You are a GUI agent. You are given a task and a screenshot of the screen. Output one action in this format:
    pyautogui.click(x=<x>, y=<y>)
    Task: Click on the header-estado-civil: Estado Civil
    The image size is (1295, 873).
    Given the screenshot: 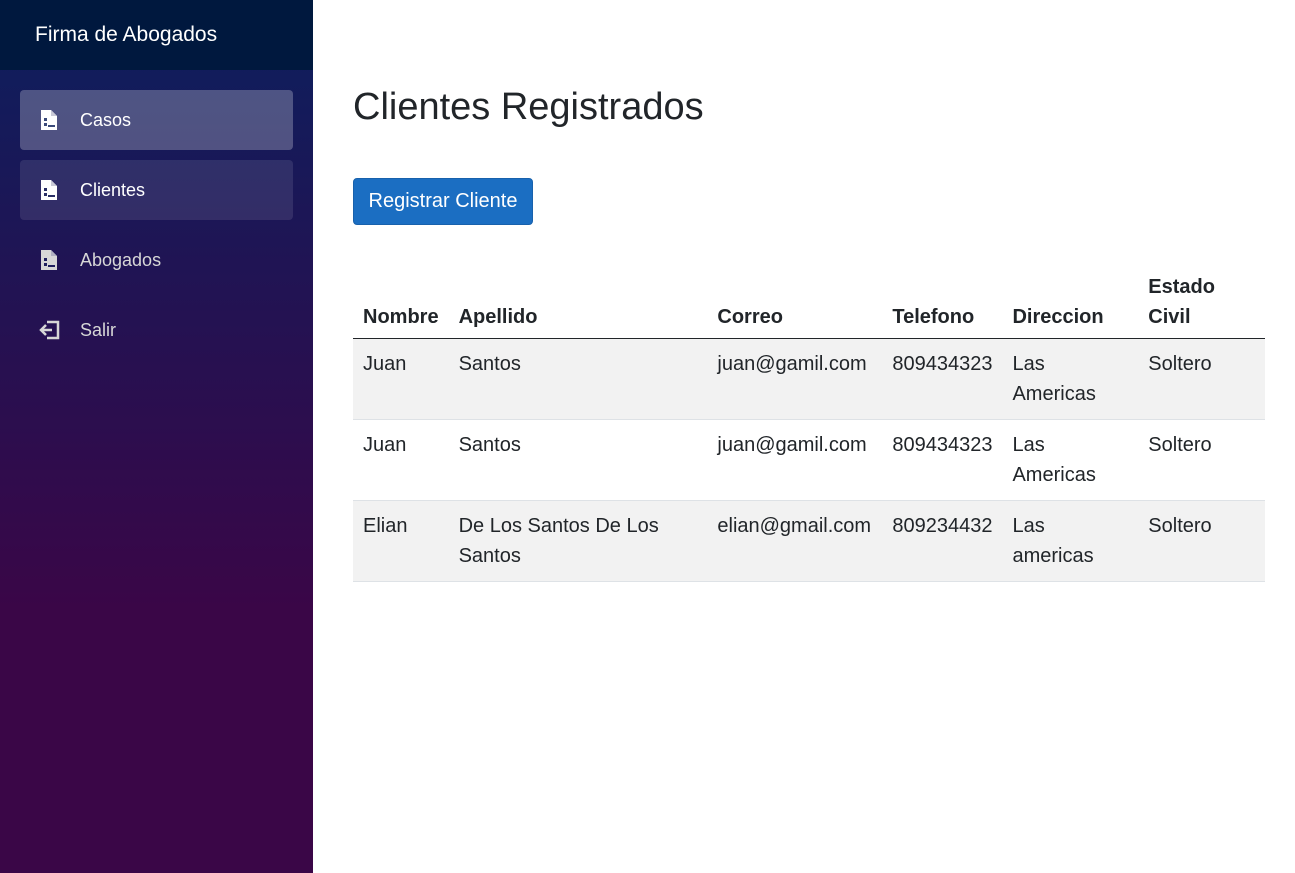 What is the action you would take?
    pyautogui.click(x=1201, y=302)
    